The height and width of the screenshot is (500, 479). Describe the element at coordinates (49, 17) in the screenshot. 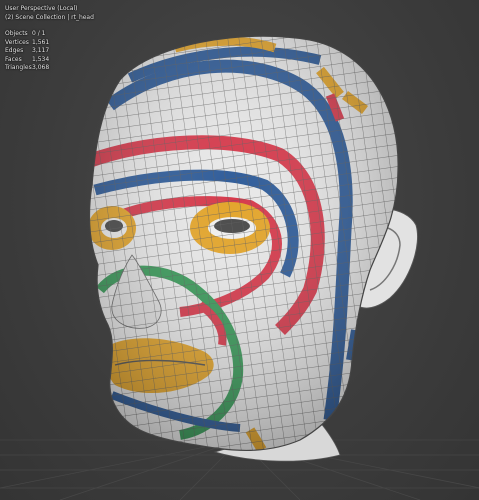

I see `collection-label: (2) Scene Collection | rt_head` at that location.